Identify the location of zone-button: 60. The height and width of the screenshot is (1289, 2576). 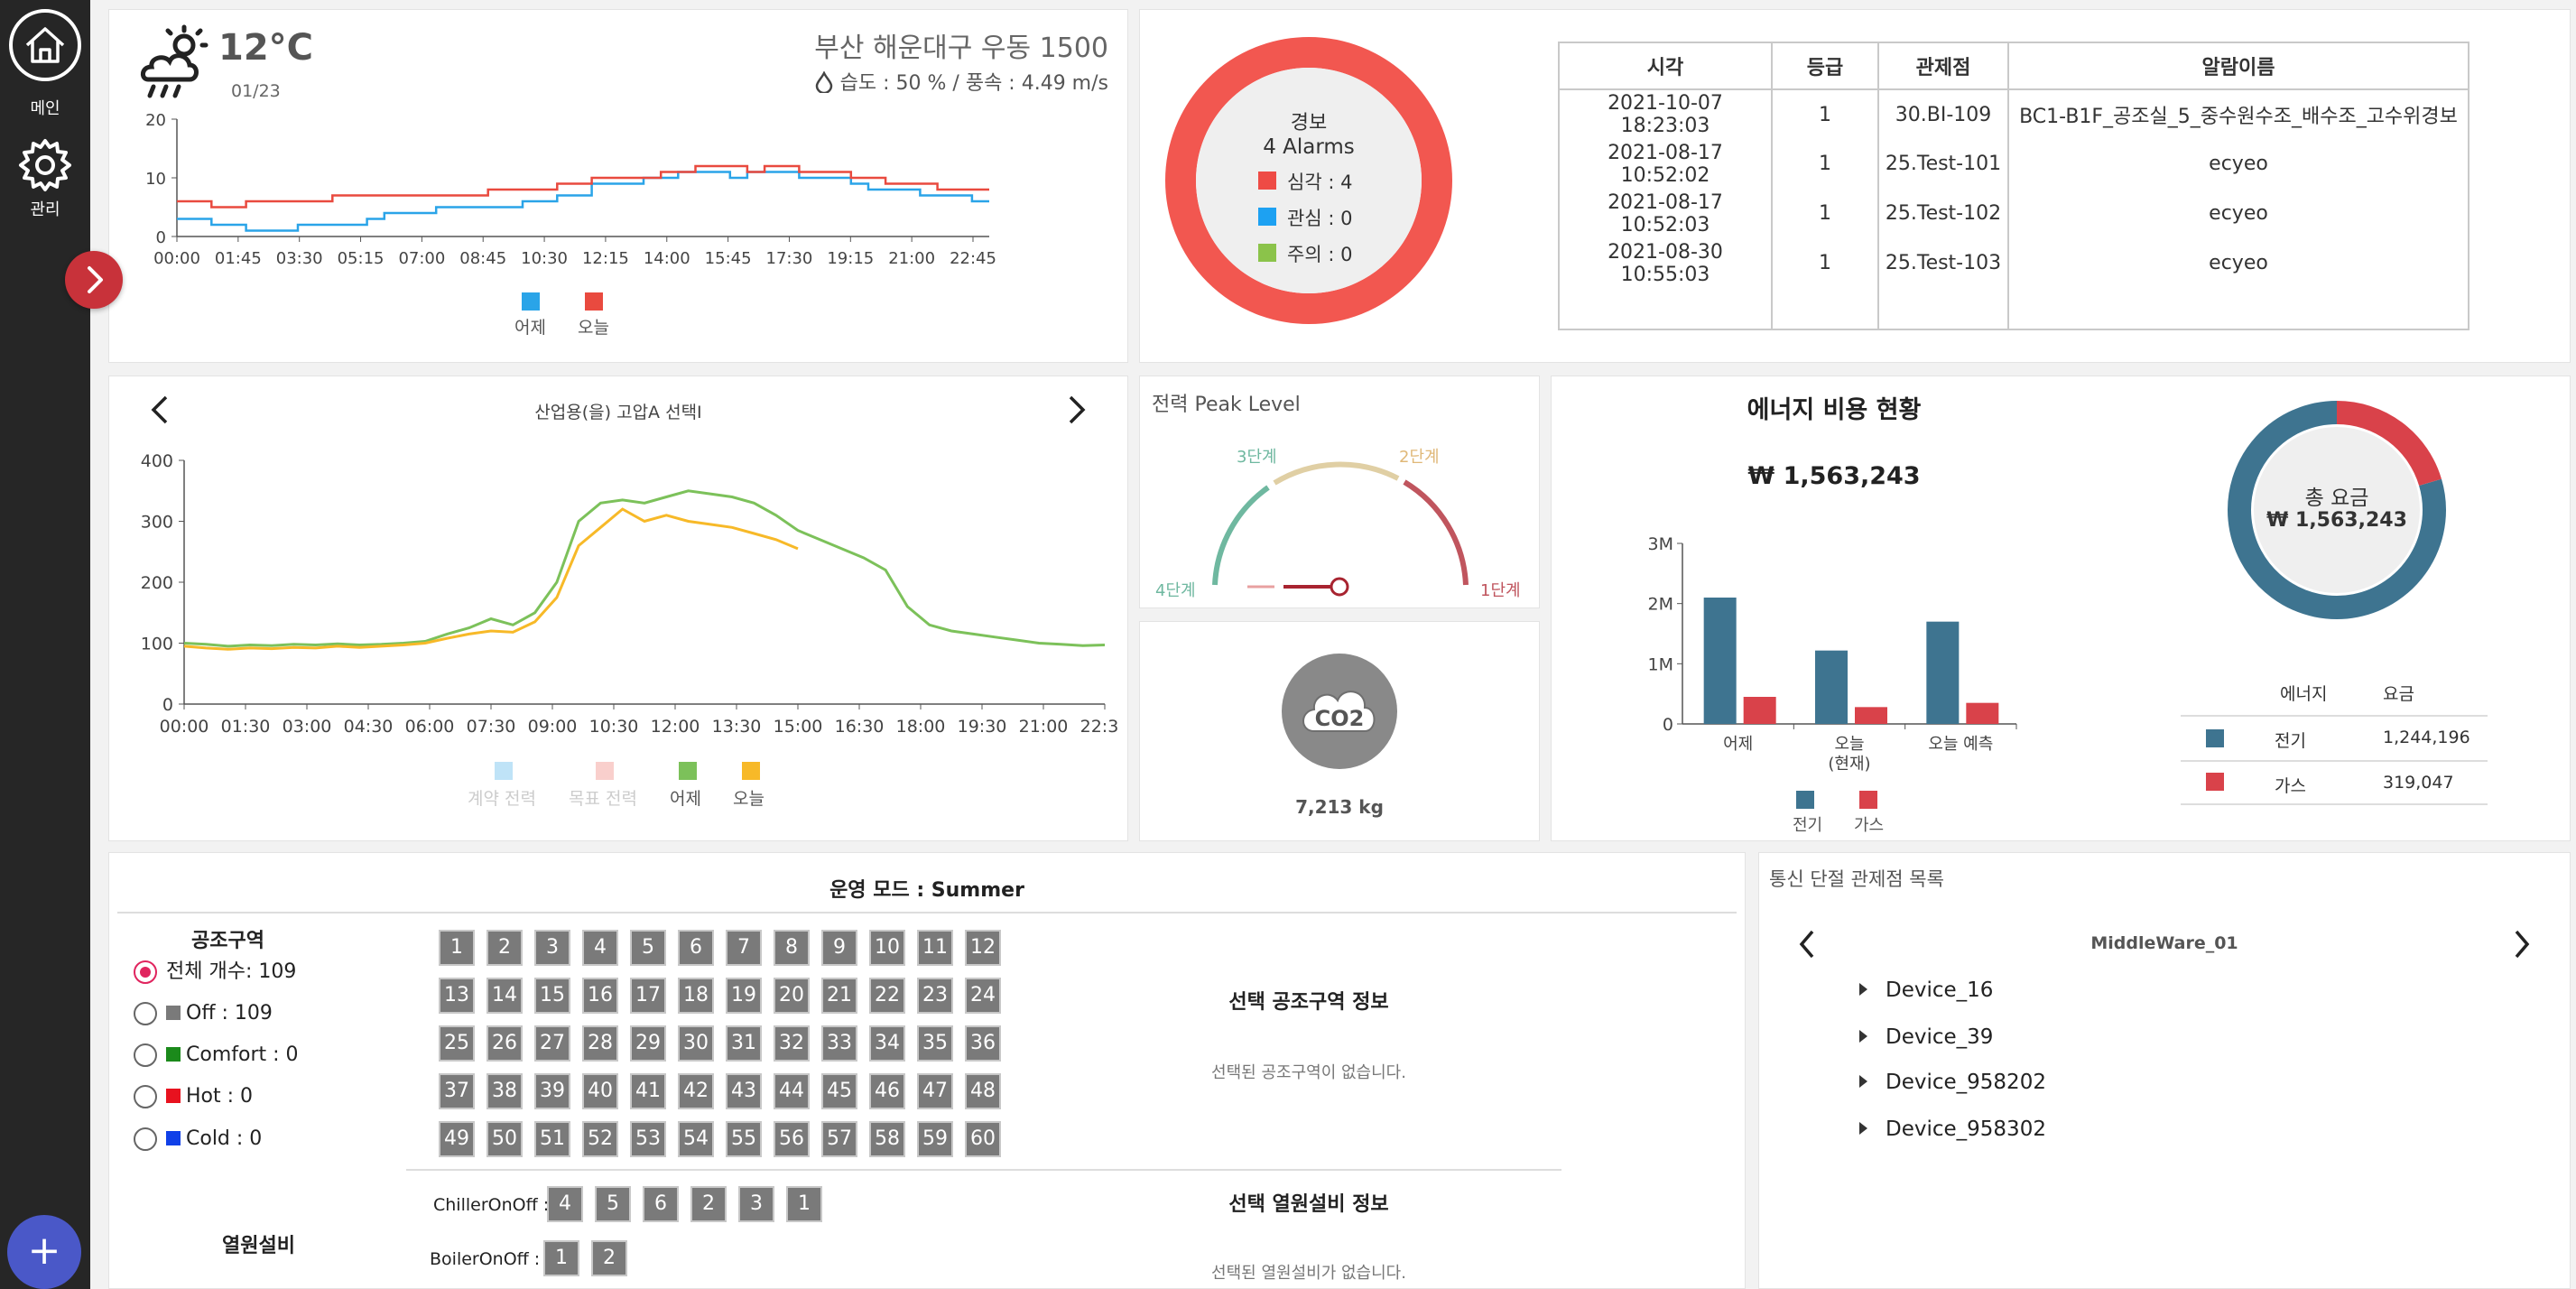
(983, 1139).